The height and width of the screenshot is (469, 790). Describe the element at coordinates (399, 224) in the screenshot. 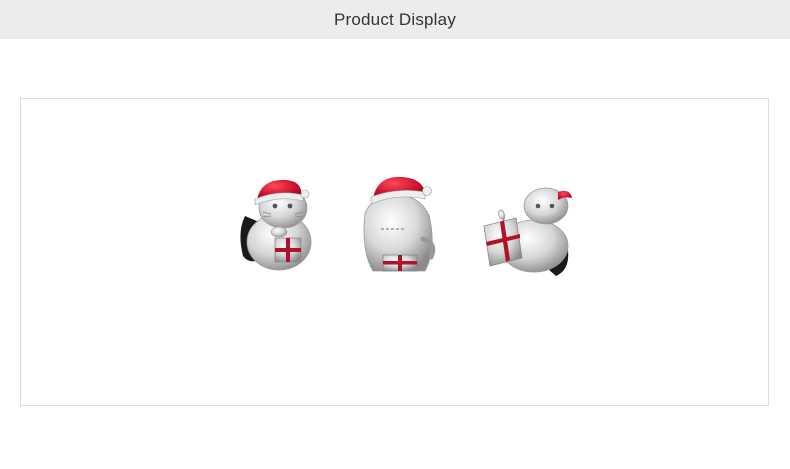

I see `santa-cat-charm-back-image` at that location.